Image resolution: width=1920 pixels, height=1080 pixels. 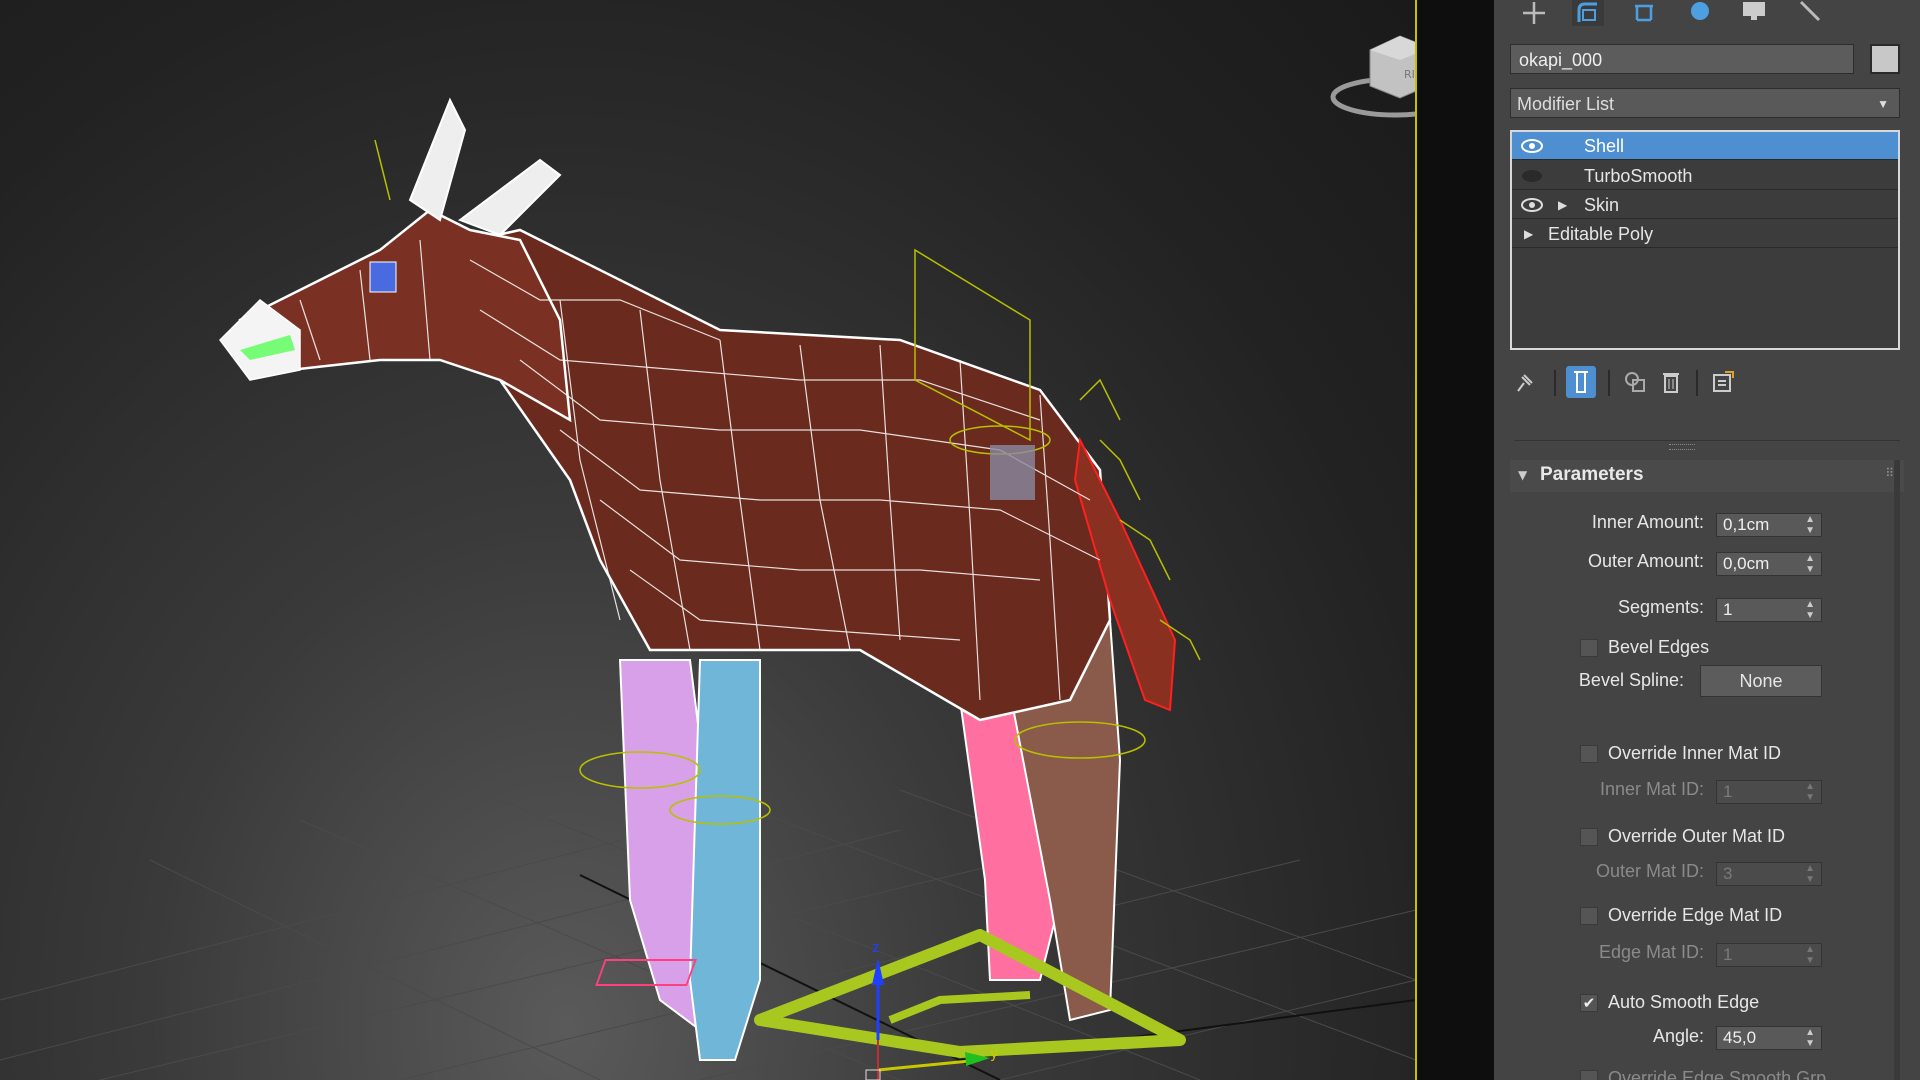 I want to click on outer-amount-label: Outer Amount:, so click(x=1645, y=561).